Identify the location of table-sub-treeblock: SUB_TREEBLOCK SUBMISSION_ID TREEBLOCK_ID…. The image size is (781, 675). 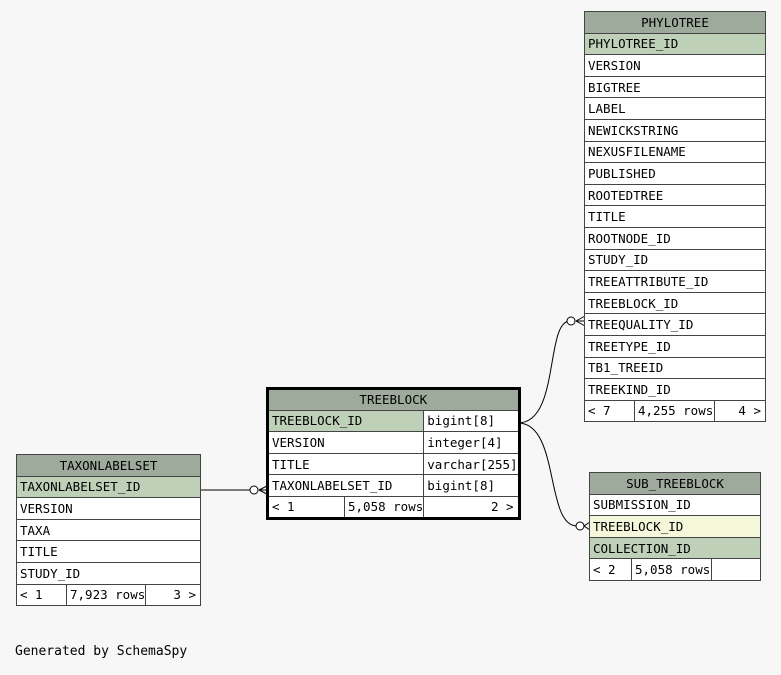
(675, 526).